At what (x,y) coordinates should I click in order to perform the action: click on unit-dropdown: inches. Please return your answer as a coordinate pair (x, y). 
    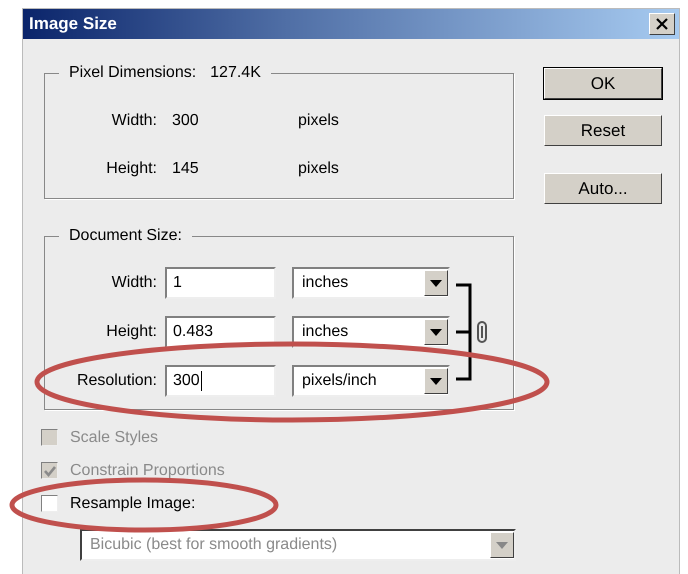
    Looking at the image, I should click on (371, 283).